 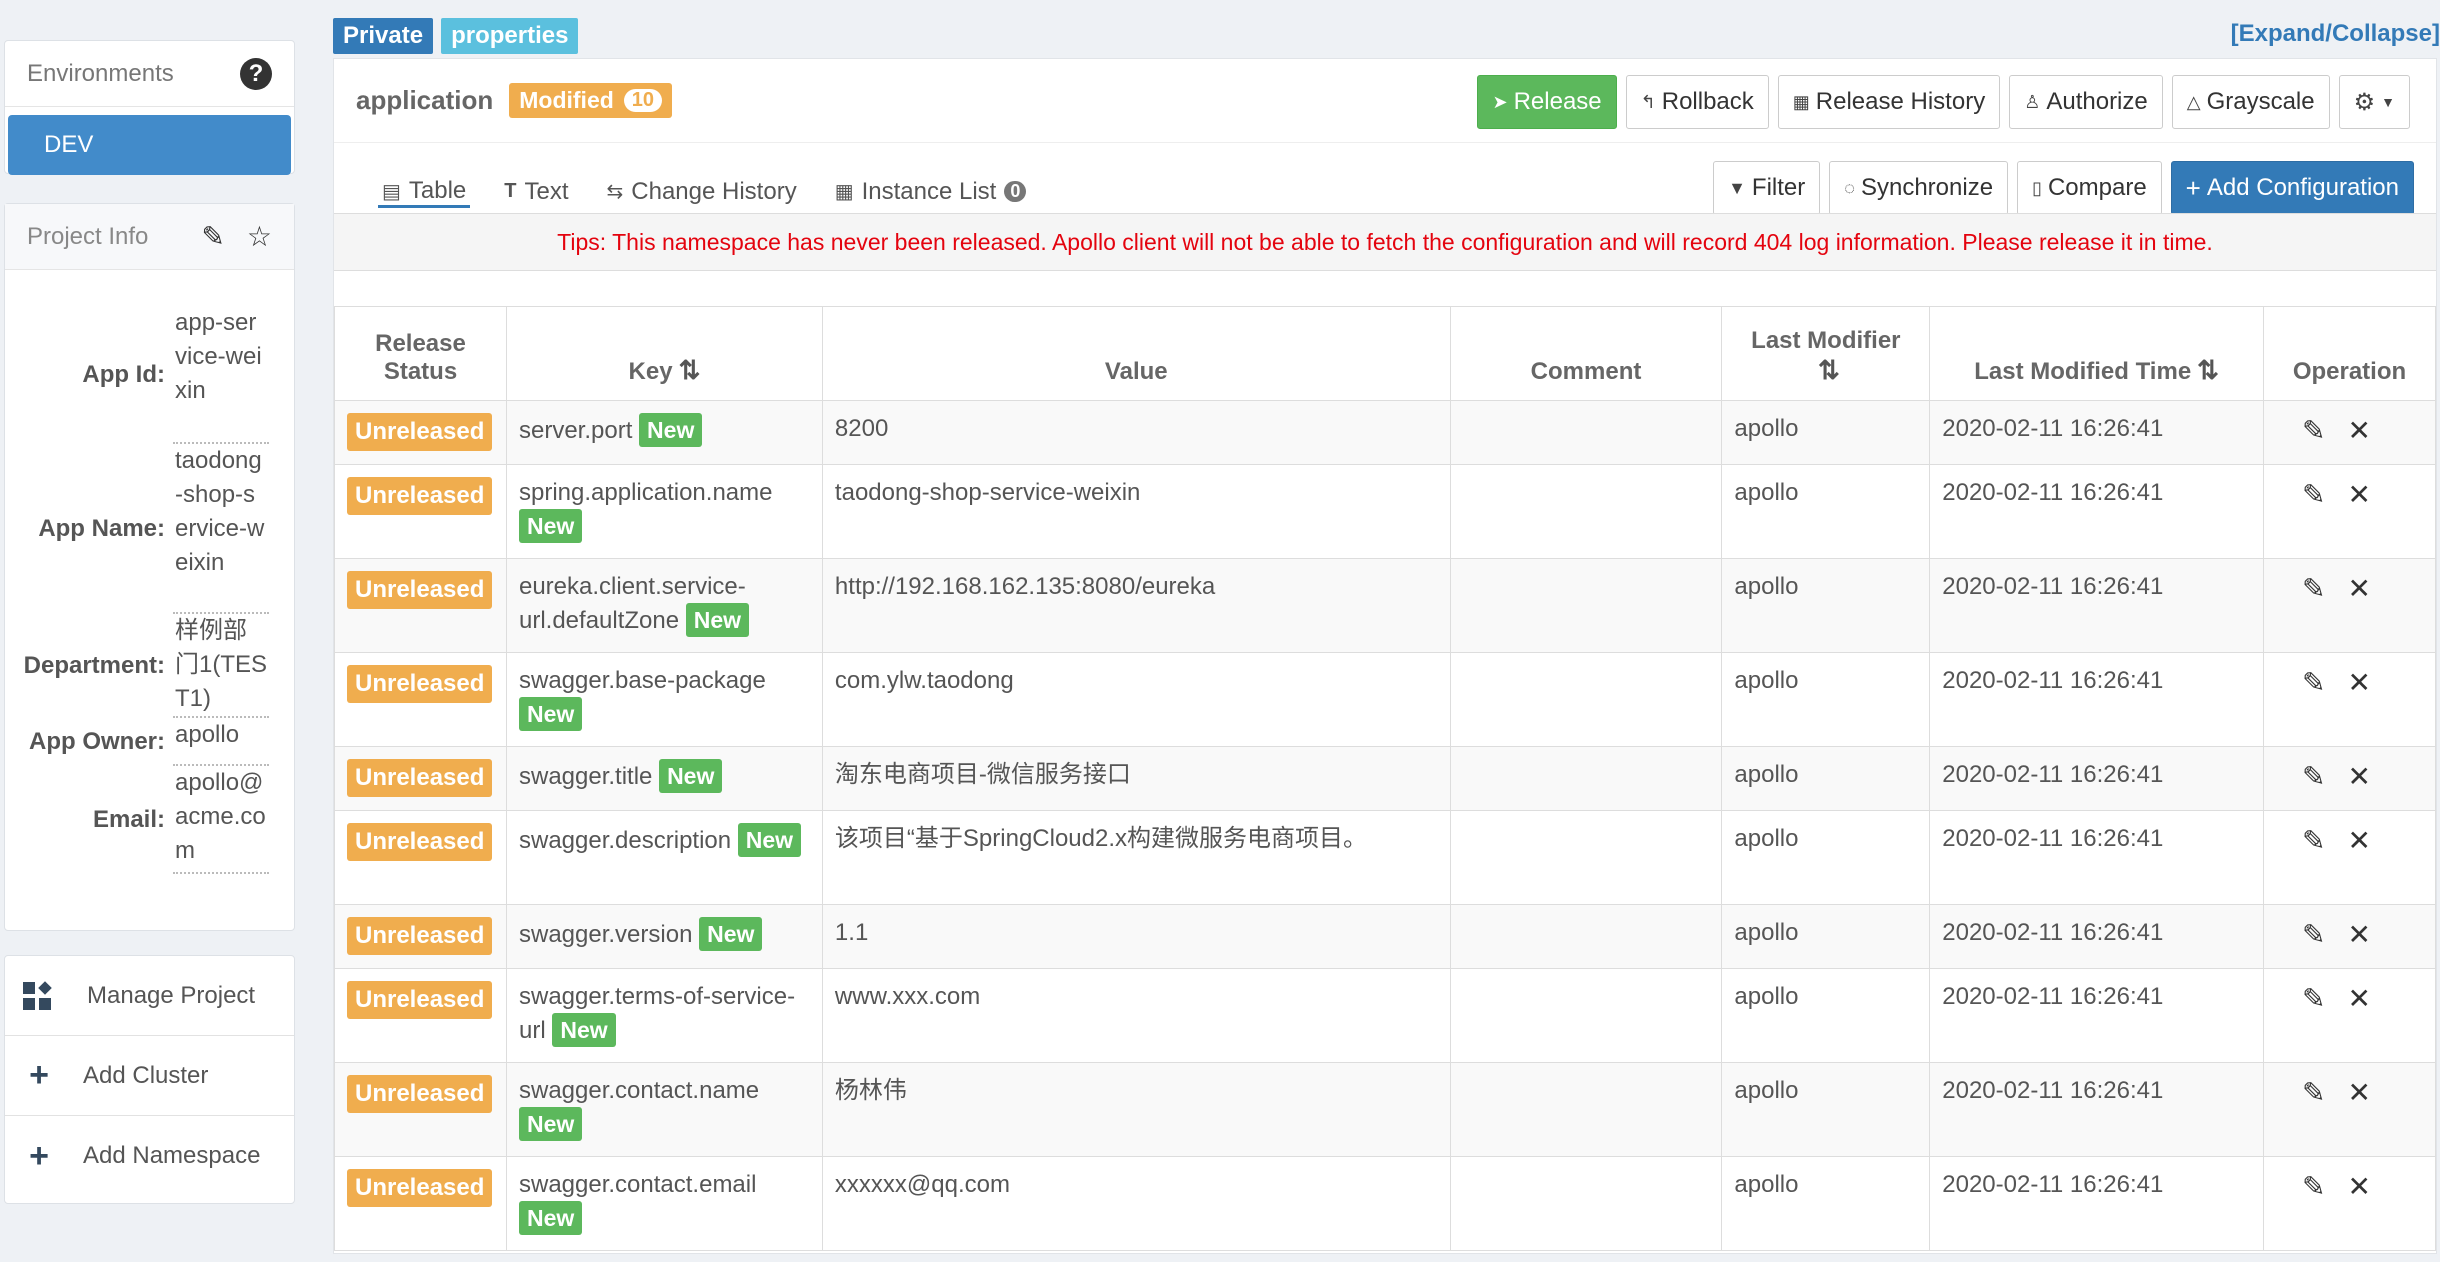 I want to click on key-cell: swagger.terms-of-service-url New, so click(x=664, y=1015).